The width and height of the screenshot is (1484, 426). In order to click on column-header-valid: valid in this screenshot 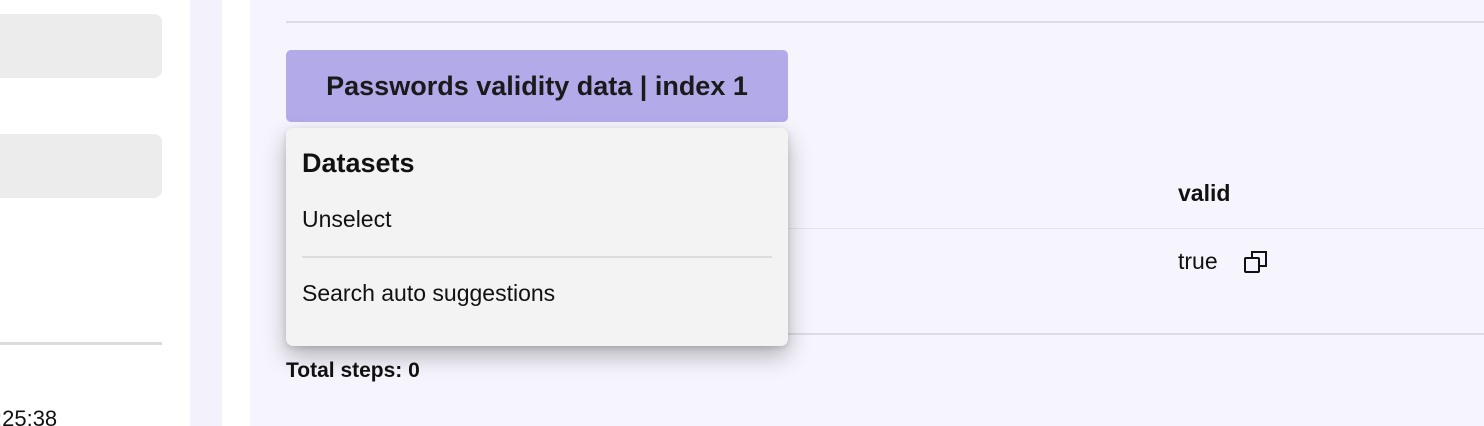, I will do `click(1204, 193)`.